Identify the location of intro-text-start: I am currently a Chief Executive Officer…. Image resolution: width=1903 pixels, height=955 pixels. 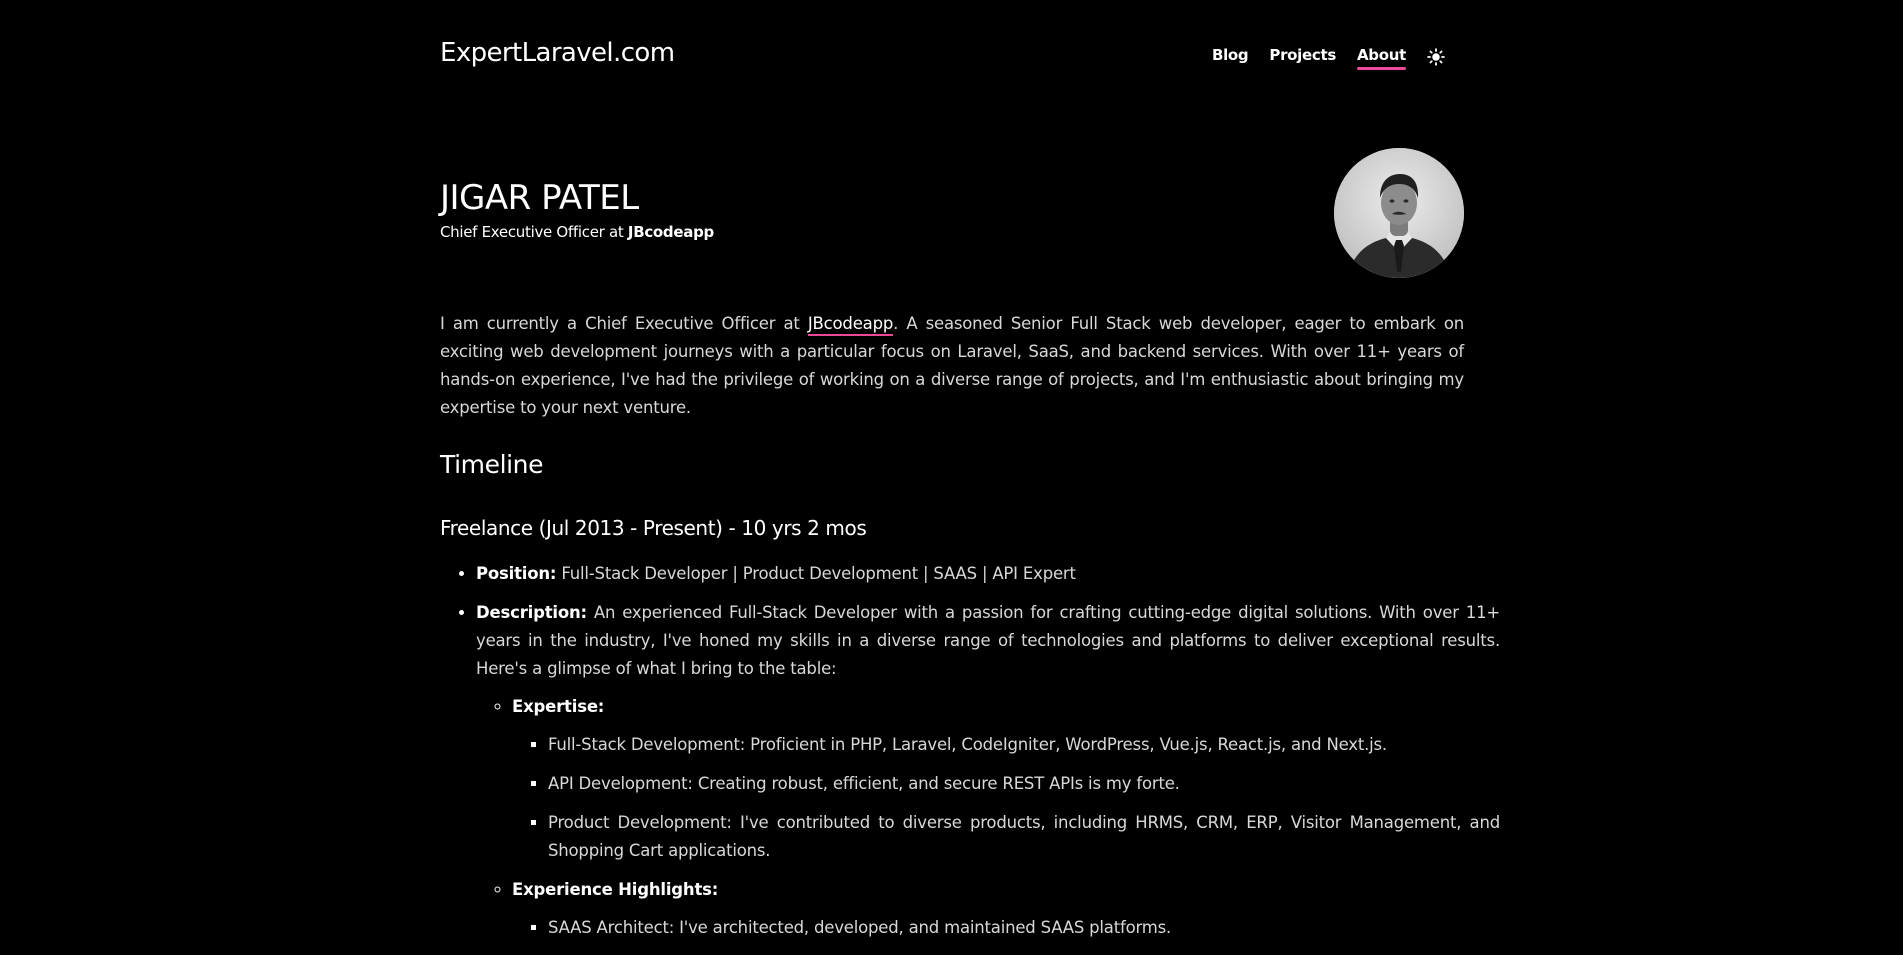
(624, 323).